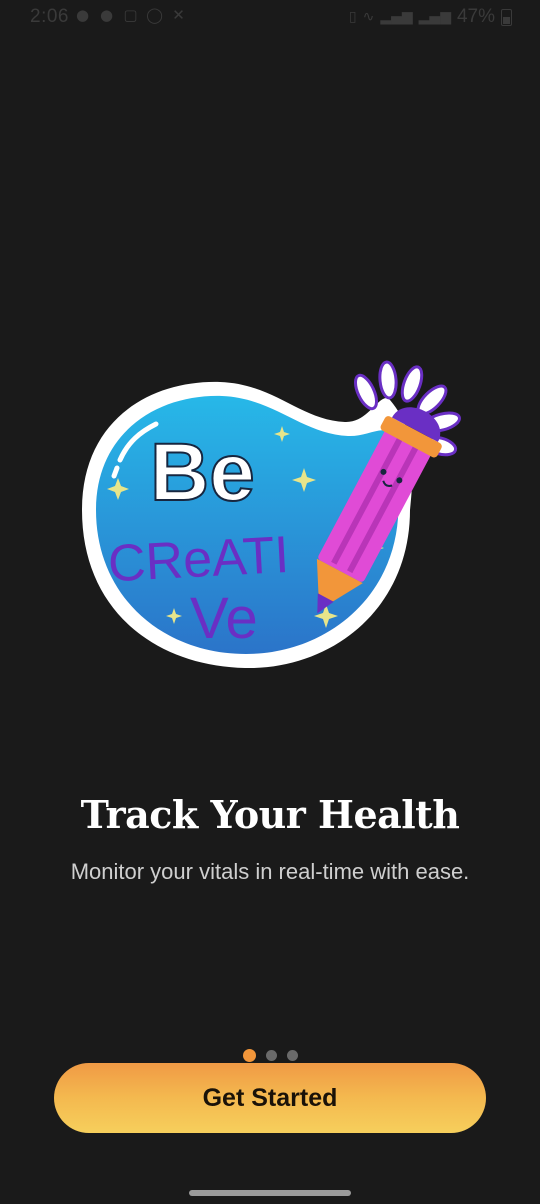  I want to click on illustration-text-ve: Ve, so click(224, 618).